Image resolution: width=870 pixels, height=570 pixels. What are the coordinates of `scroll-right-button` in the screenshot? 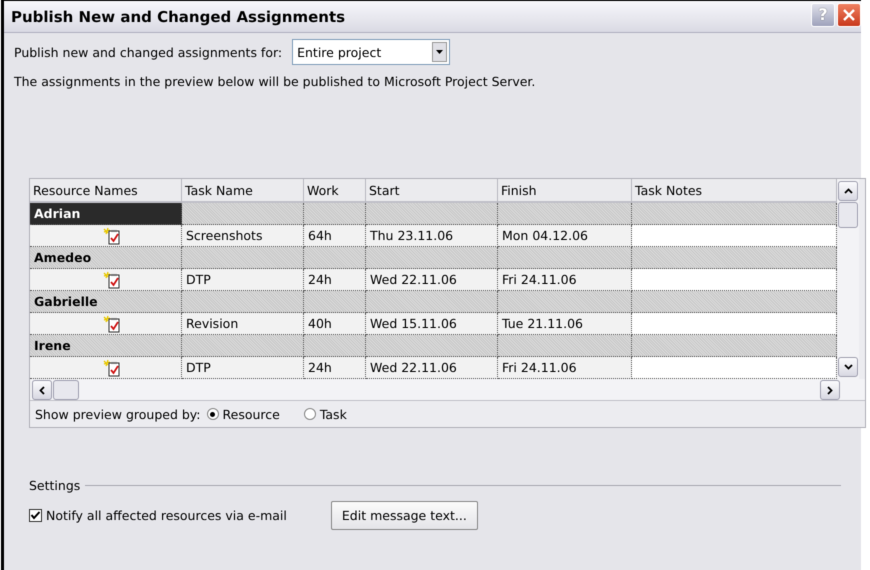 It's located at (830, 390).